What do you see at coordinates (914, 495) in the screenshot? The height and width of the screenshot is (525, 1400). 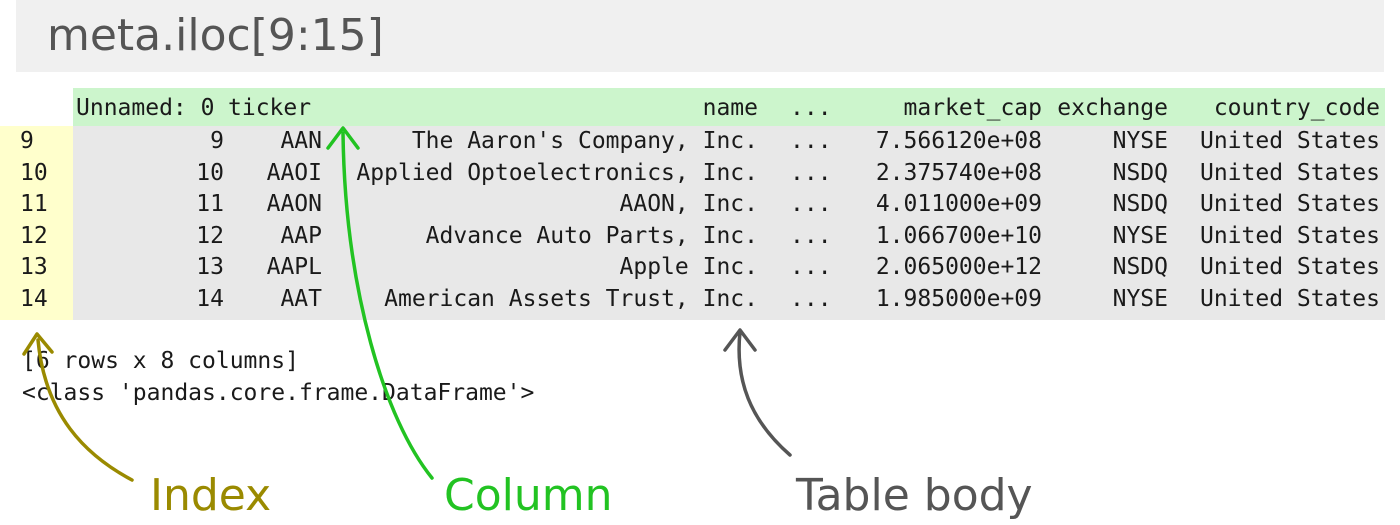 I see `table-body-annotation-label: Table body` at bounding box center [914, 495].